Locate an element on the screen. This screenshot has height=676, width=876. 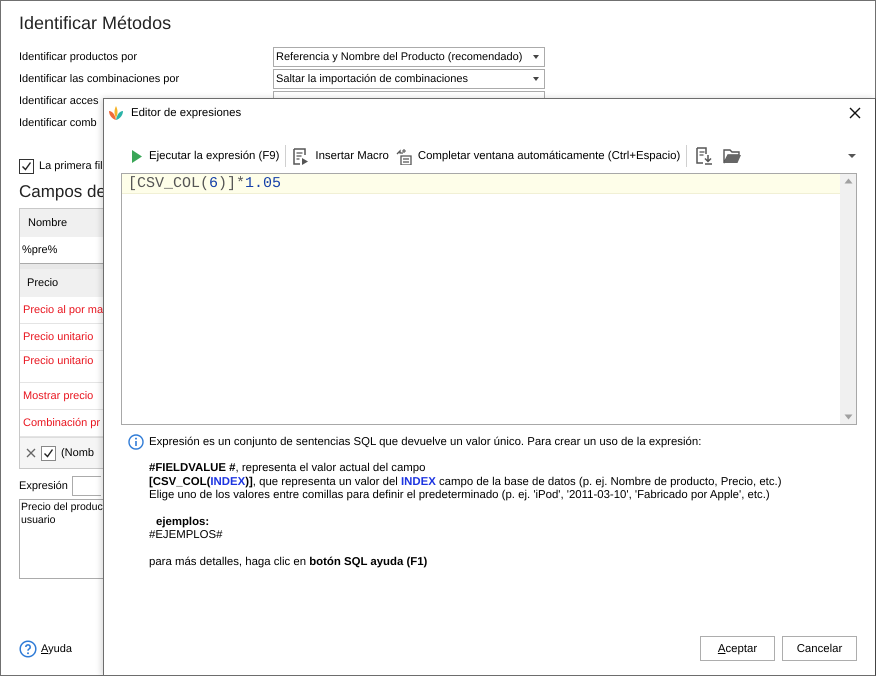
help-text: Elige uno de los valores entre comillas para definir el predeterminado (p. ej. 'iPod', '2011-03-10', 'Fabricado por Apple', etc.) is located at coordinates (459, 495).